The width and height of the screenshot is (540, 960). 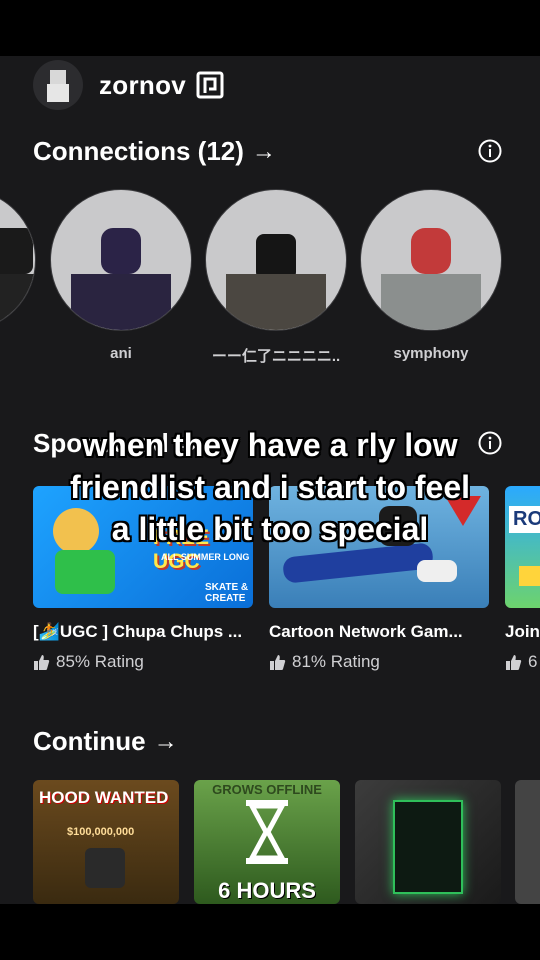 I want to click on profile-header: zornov, so click(x=128, y=85).